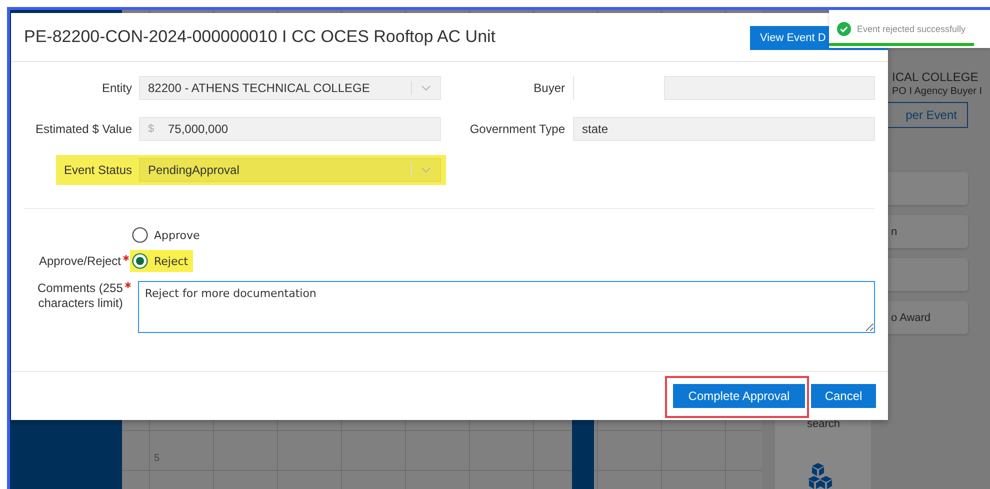  Describe the element at coordinates (935, 77) in the screenshot. I see `college-name: ICAL COLLEGE` at that location.